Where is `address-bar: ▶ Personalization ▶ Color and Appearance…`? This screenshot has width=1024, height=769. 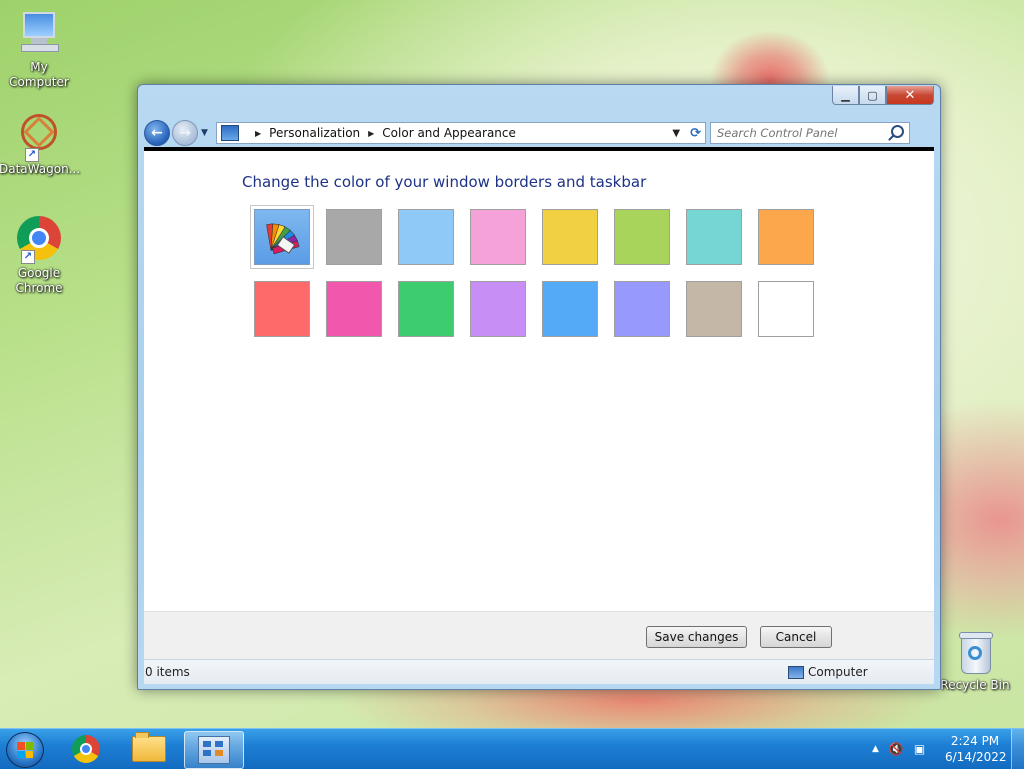
address-bar: ▶ Personalization ▶ Color and Appearance… is located at coordinates (461, 133).